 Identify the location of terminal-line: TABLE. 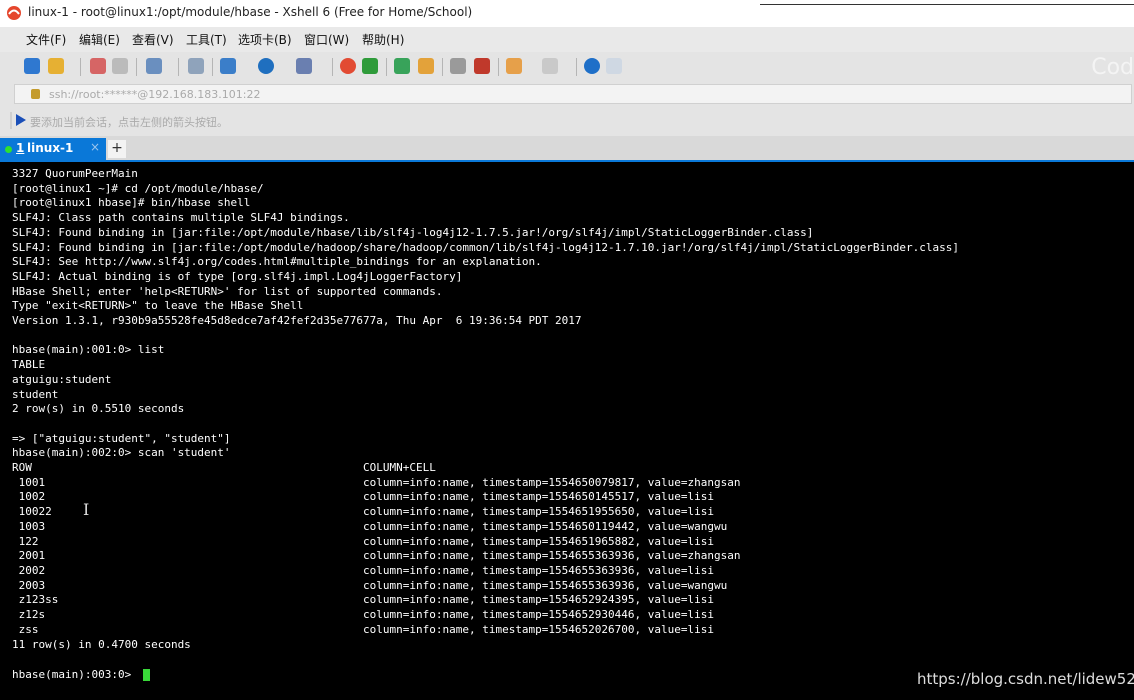
(29, 365).